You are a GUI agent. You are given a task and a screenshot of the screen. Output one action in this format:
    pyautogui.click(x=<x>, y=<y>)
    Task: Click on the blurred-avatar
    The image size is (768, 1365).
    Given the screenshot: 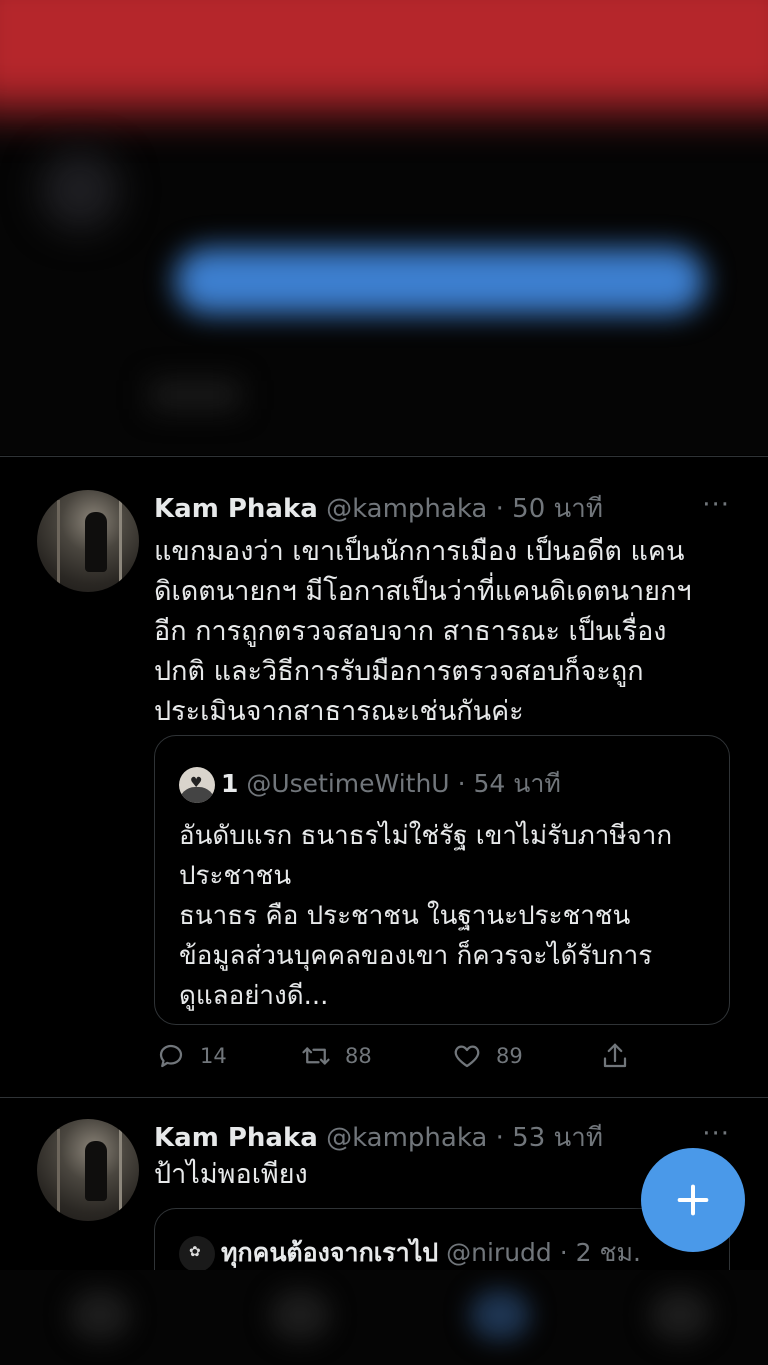 What is the action you would take?
    pyautogui.click(x=80, y=190)
    